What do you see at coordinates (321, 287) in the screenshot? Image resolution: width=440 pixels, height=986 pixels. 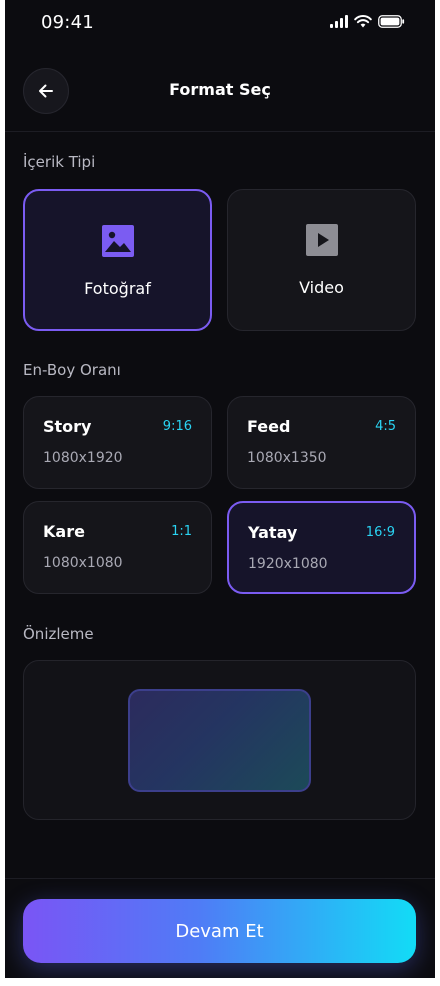 I see `video-label: Video` at bounding box center [321, 287].